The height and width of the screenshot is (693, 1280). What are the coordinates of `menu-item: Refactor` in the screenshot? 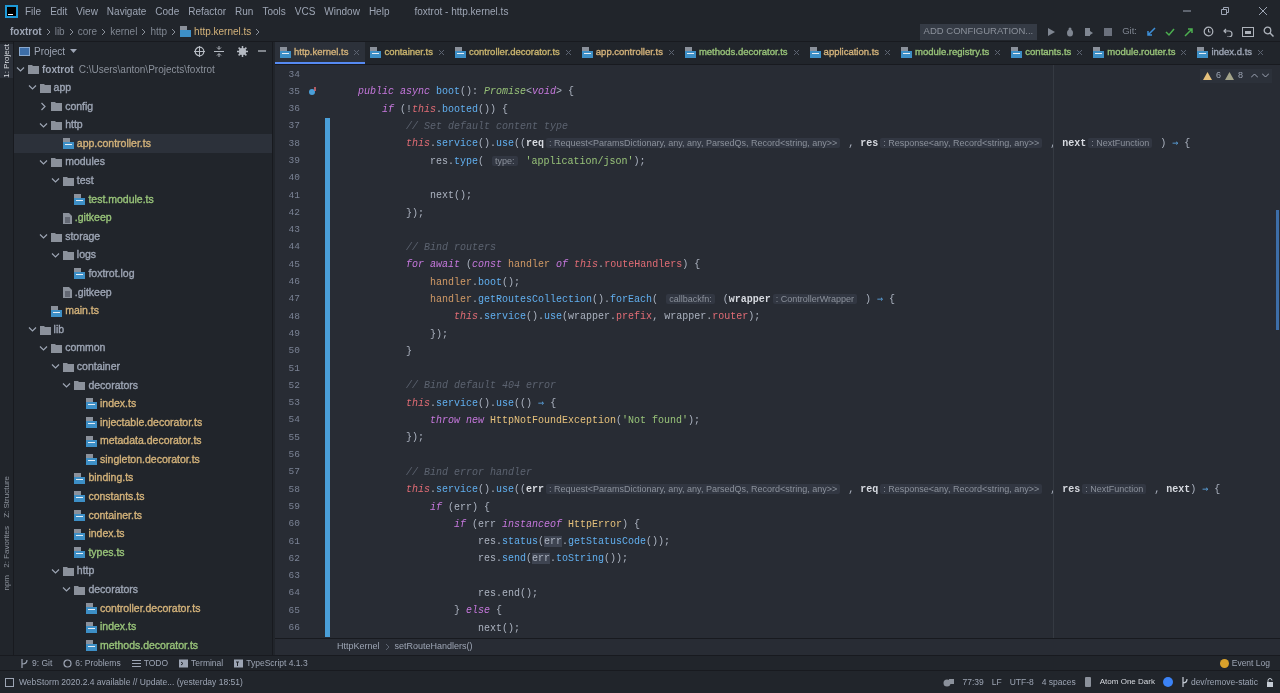 It's located at (207, 11).